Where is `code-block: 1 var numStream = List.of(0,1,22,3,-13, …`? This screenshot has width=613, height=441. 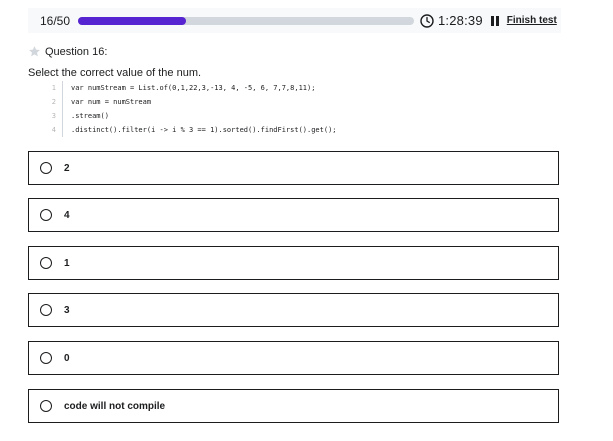
code-block: 1 var numStream = List.of(0,1,22,3,-13, … is located at coordinates (191, 109).